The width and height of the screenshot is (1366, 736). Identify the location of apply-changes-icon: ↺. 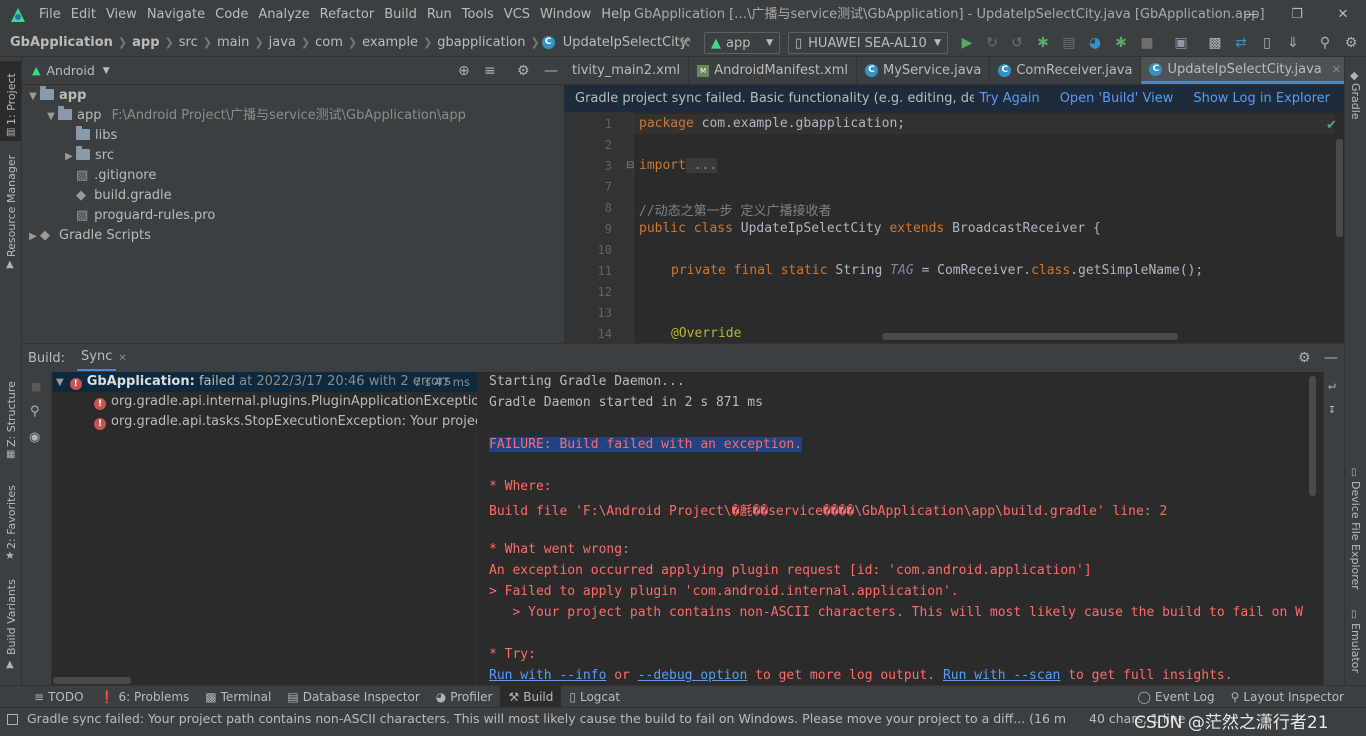
(1017, 43).